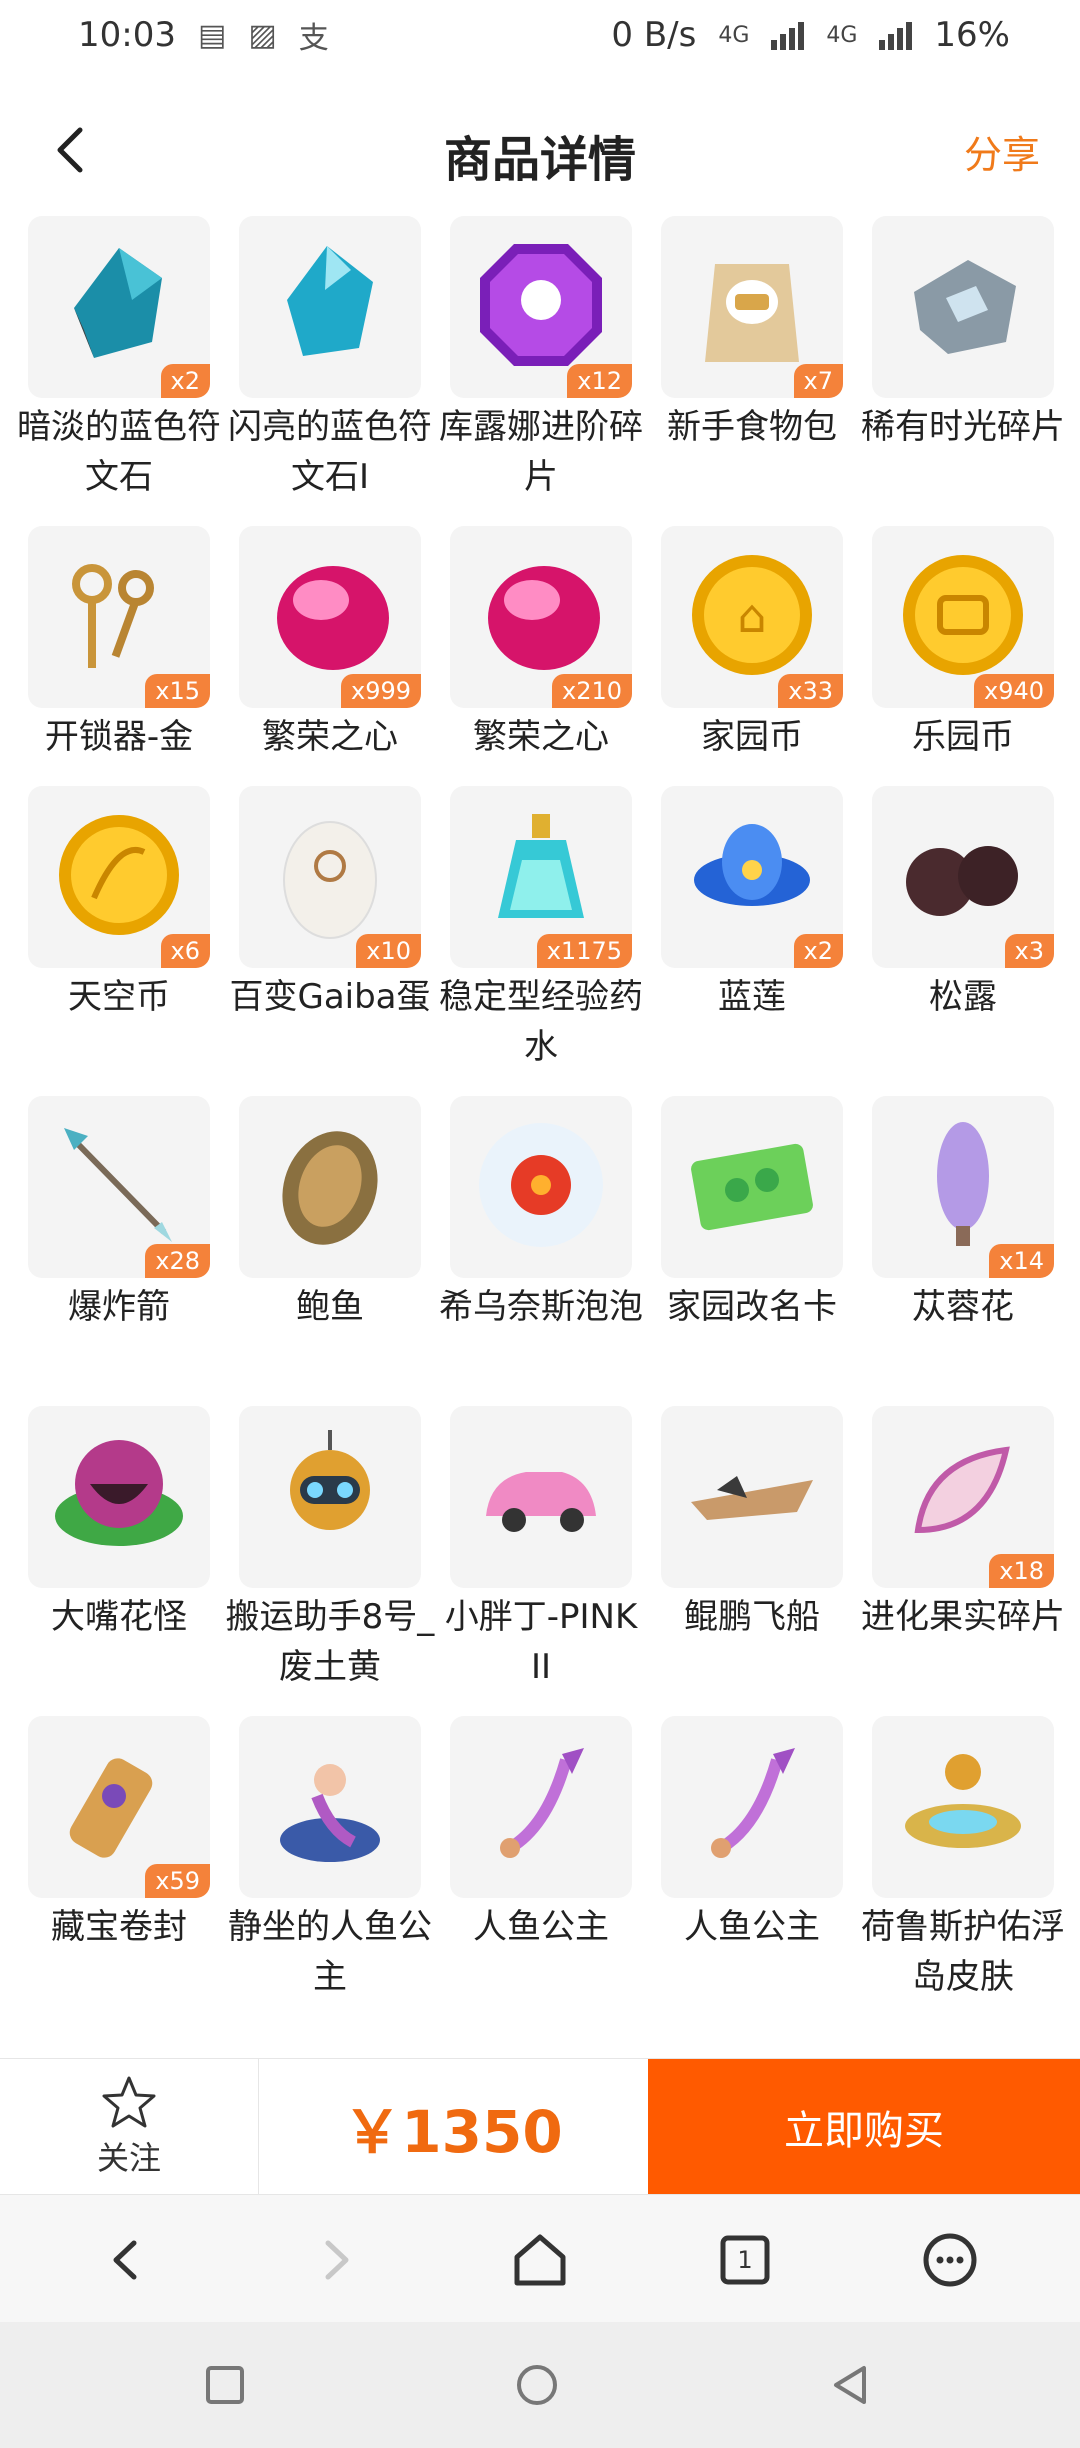 This screenshot has width=1080, height=2448. I want to click on quantity-badge: x18, so click(1021, 1571).